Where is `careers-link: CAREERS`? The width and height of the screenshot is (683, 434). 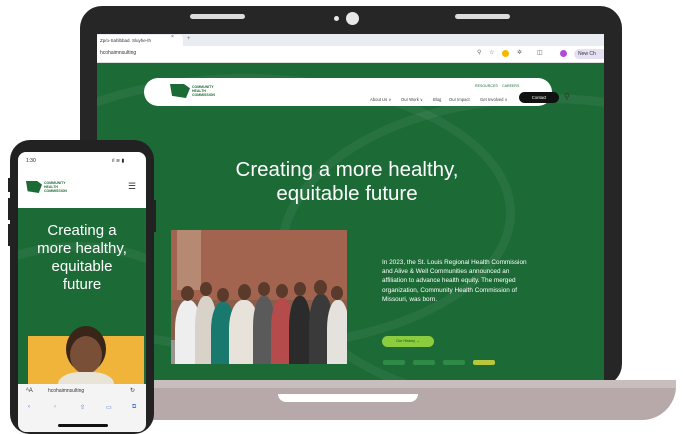
careers-link: CAREERS is located at coordinates (510, 86).